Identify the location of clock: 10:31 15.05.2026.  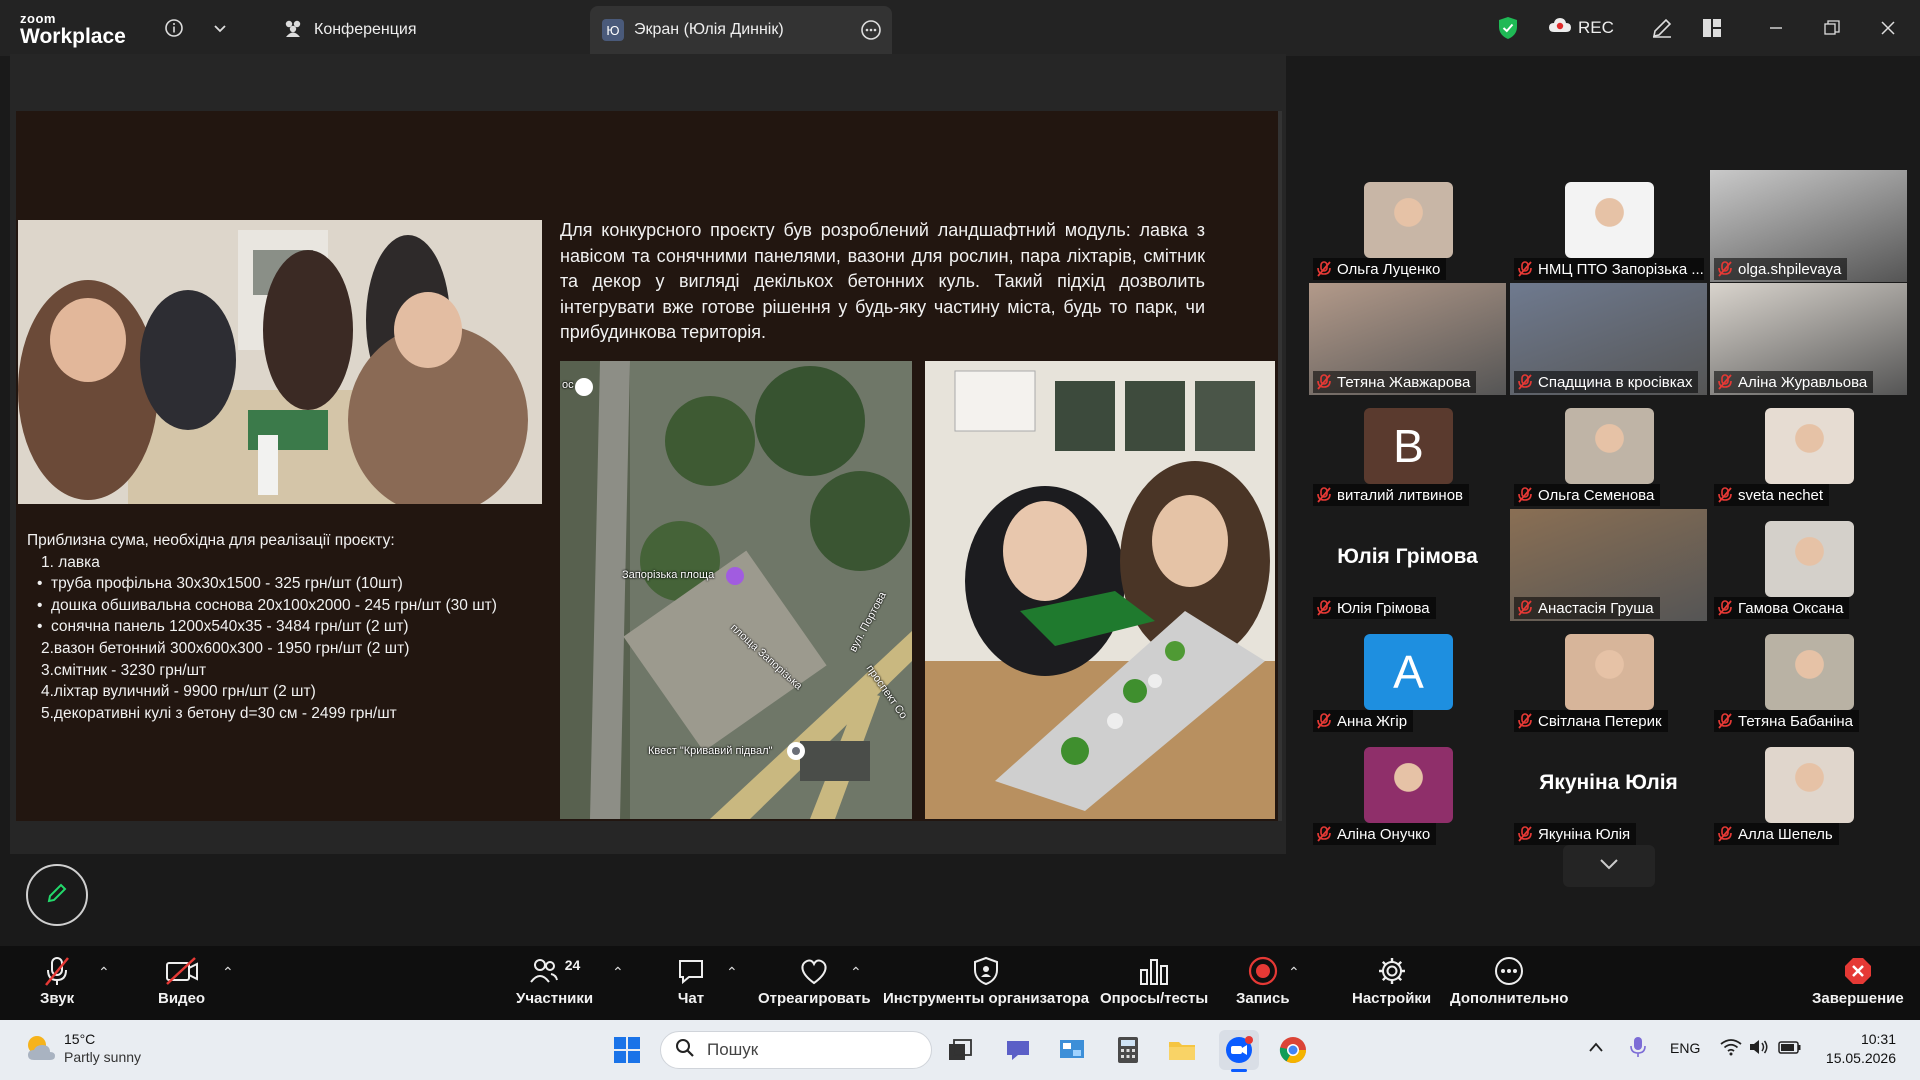
(1858, 1049).